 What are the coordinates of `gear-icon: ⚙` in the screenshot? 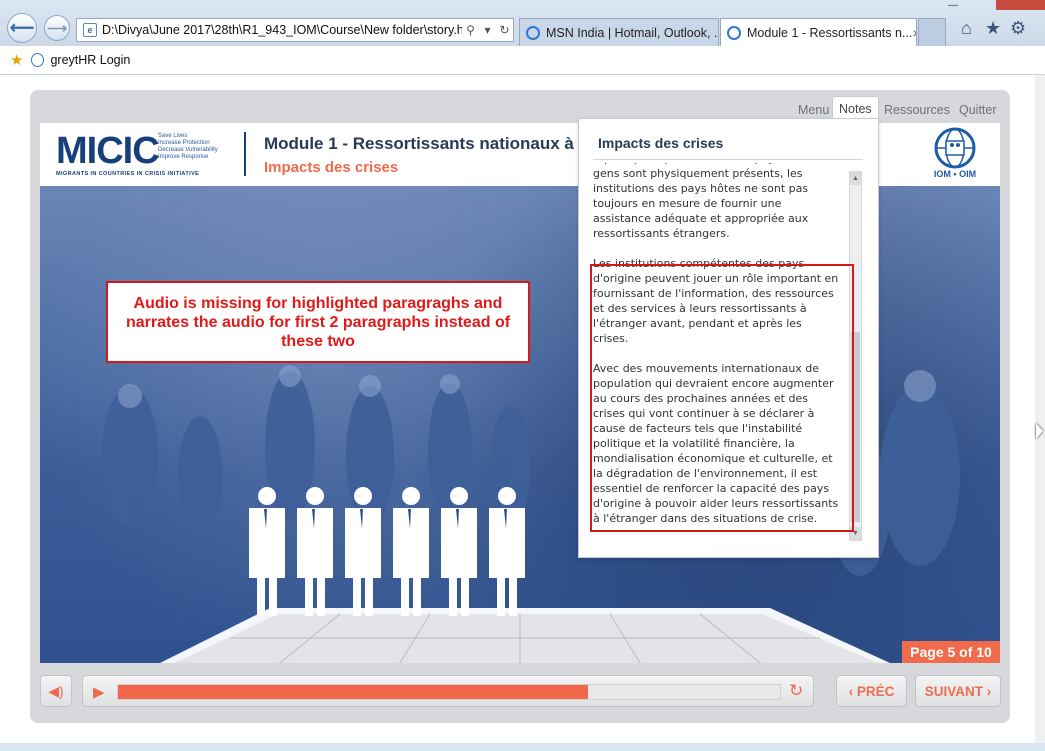 It's located at (1018, 28).